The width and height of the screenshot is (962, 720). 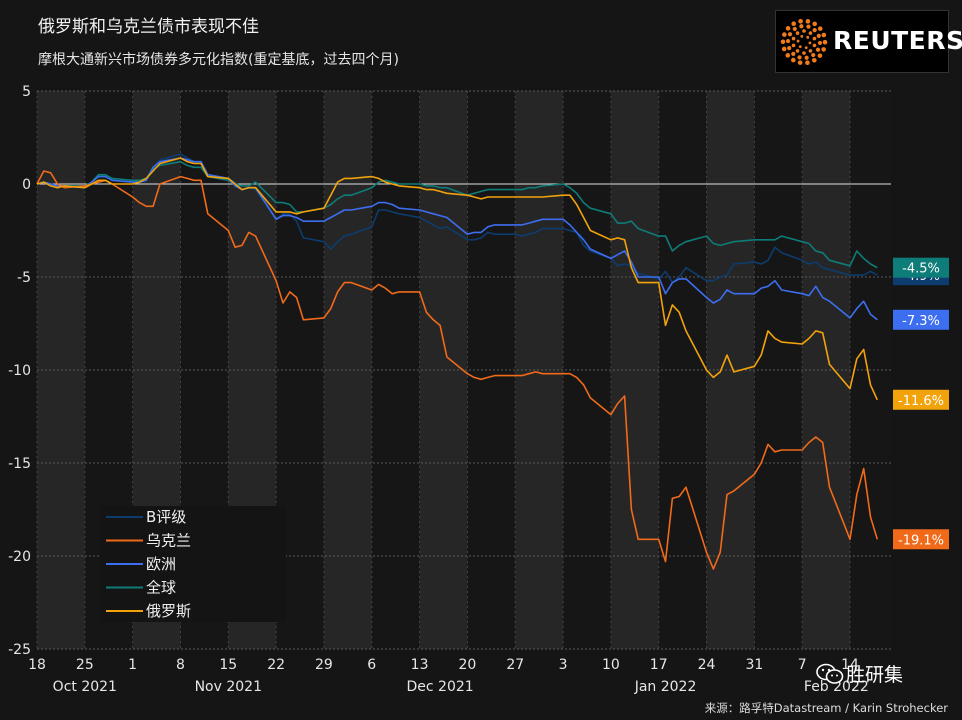 What do you see at coordinates (132, 665) in the screenshot?
I see `x-tick-label: 1` at bounding box center [132, 665].